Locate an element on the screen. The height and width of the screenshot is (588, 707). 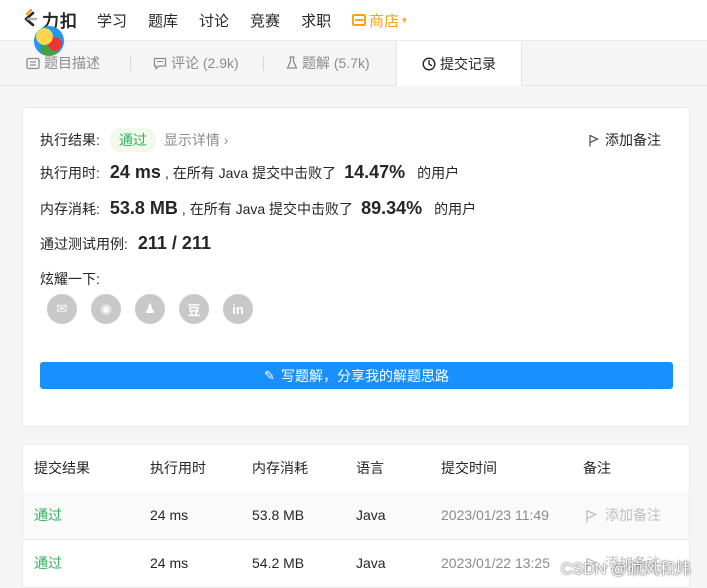
header-submitted-at: 提交时间 is located at coordinates (469, 468).